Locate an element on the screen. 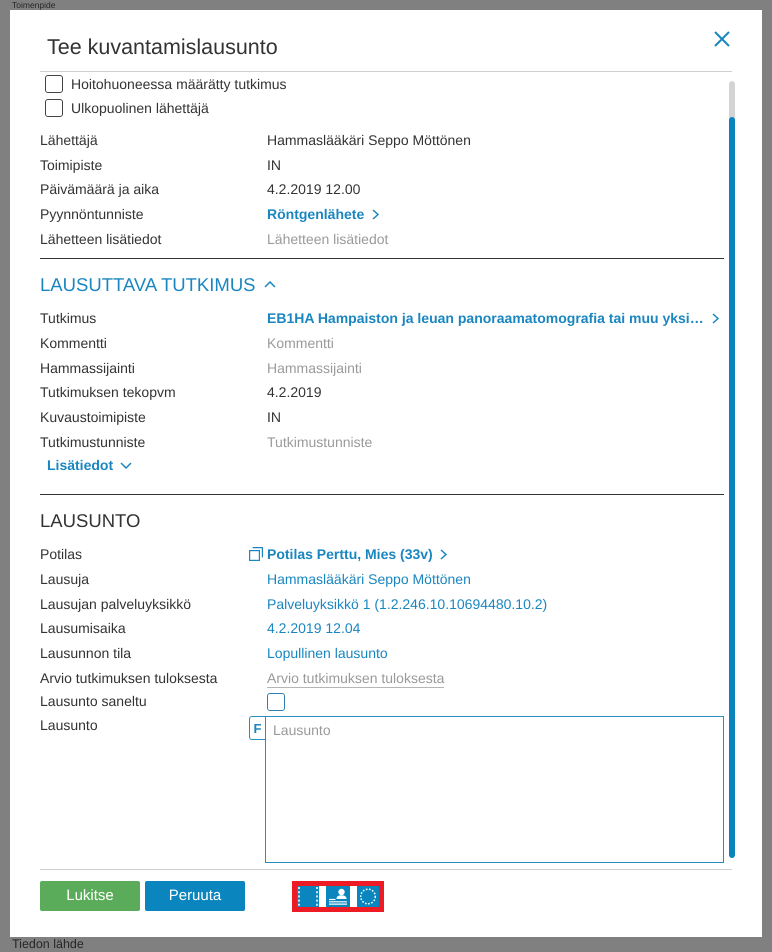  dotted-strip-icon is located at coordinates (308, 896).